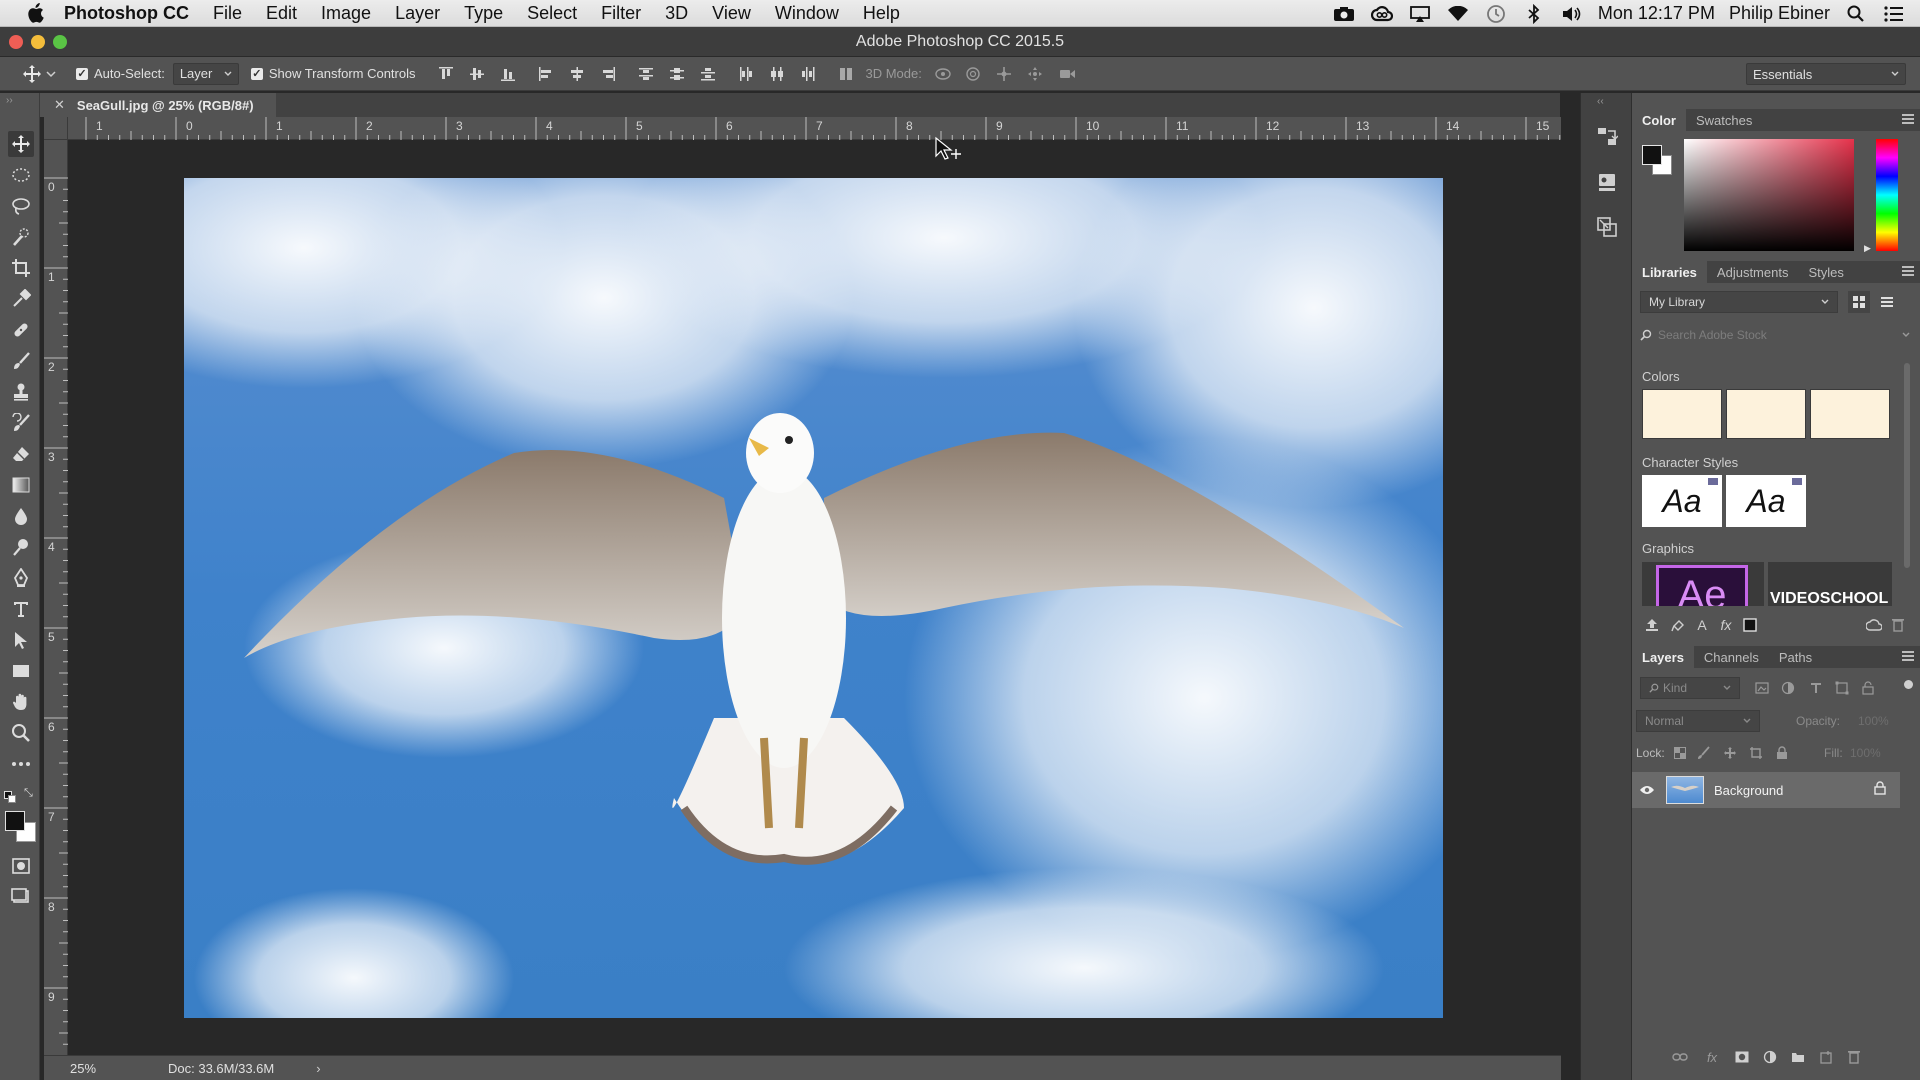 The image size is (1920, 1080). What do you see at coordinates (51, 74) in the screenshot?
I see `chevron-down-icon` at bounding box center [51, 74].